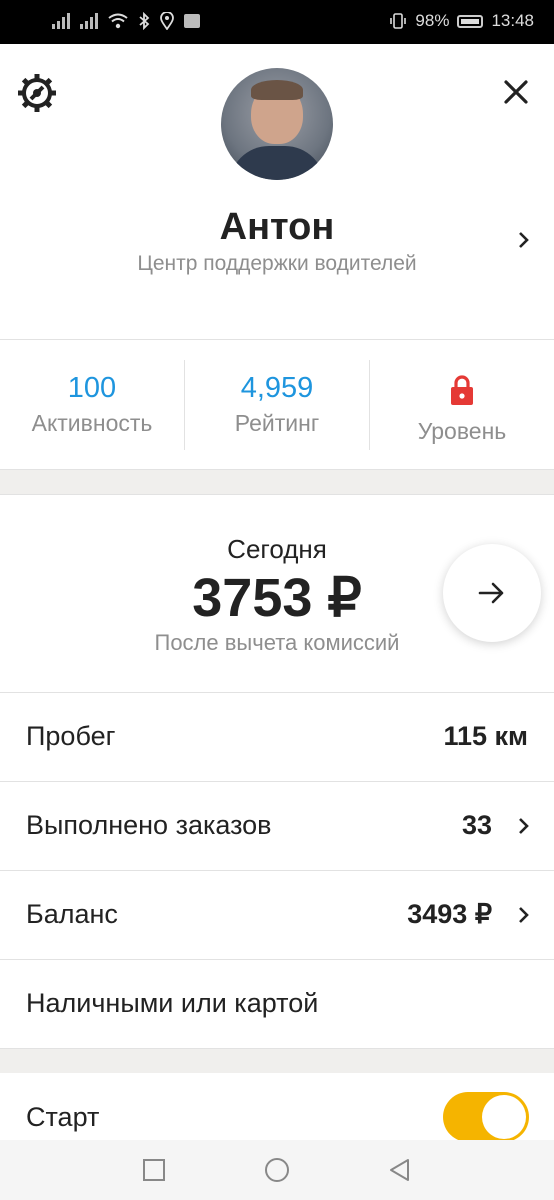  I want to click on system-nav-bar, so click(277, 1170).